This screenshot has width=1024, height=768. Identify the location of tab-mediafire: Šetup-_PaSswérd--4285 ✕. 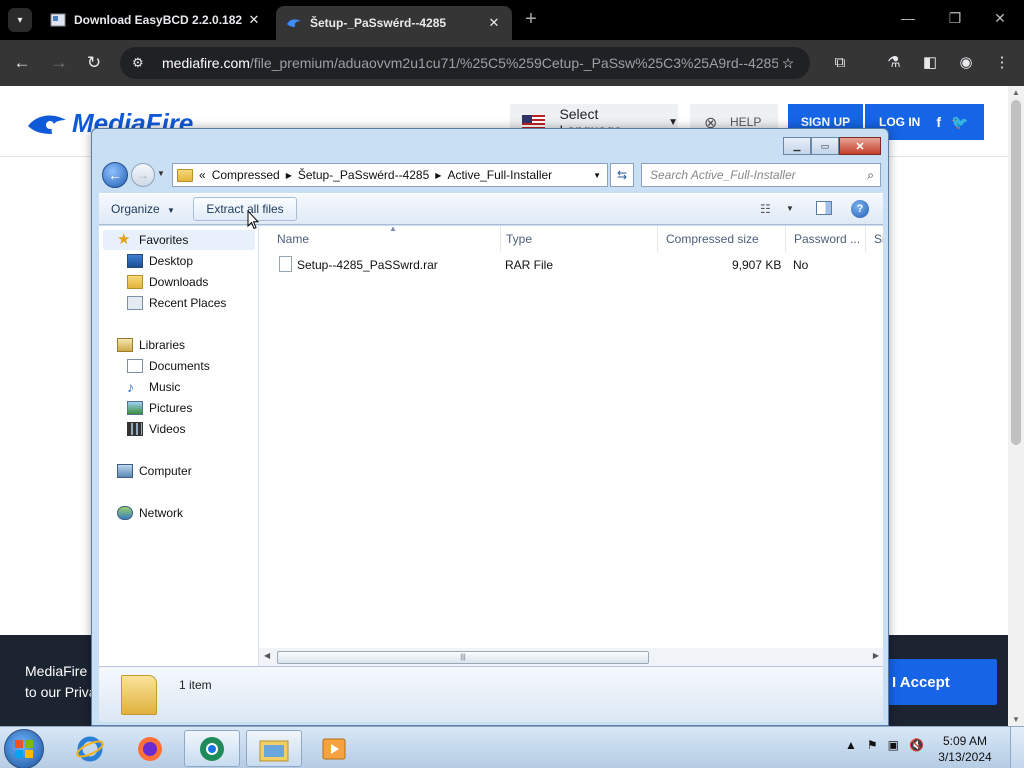
(394, 23).